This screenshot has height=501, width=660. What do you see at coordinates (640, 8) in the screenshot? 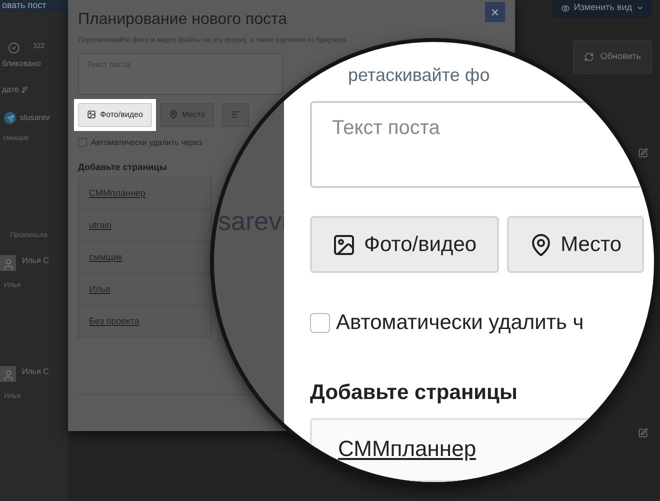
I see `caret-icon` at bounding box center [640, 8].